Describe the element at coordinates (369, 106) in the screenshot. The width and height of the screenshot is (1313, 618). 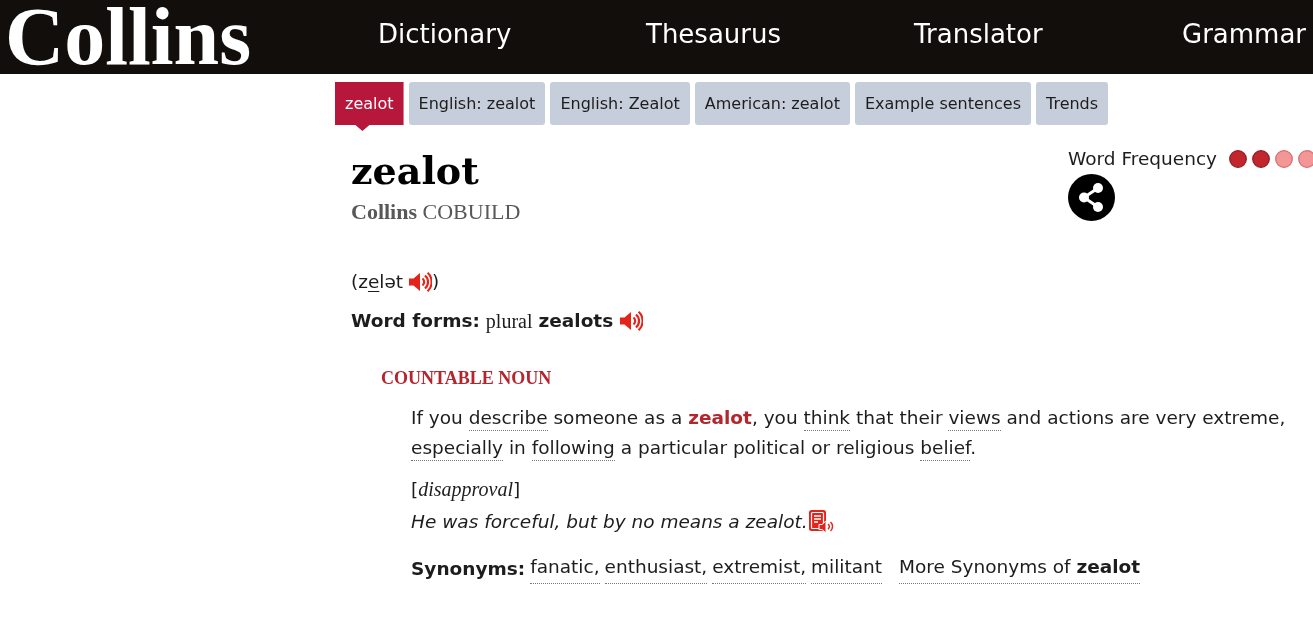
I see `tab: zealot` at that location.